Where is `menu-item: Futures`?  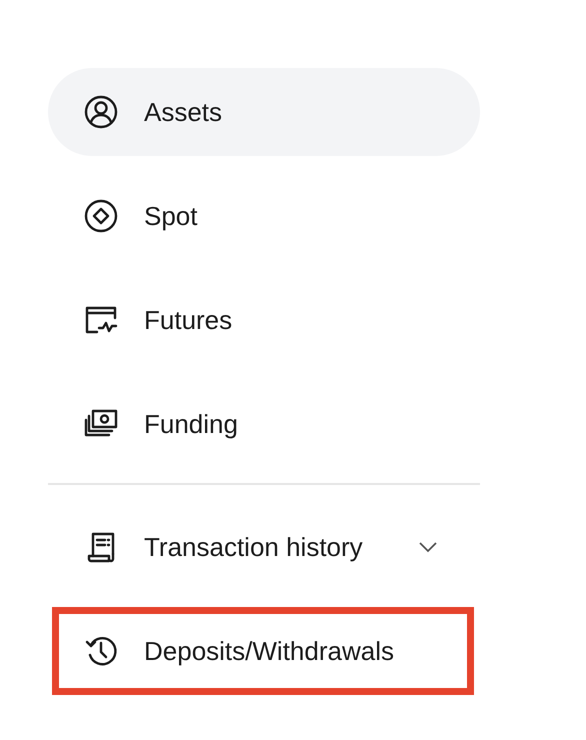
menu-item: Futures is located at coordinates (264, 320).